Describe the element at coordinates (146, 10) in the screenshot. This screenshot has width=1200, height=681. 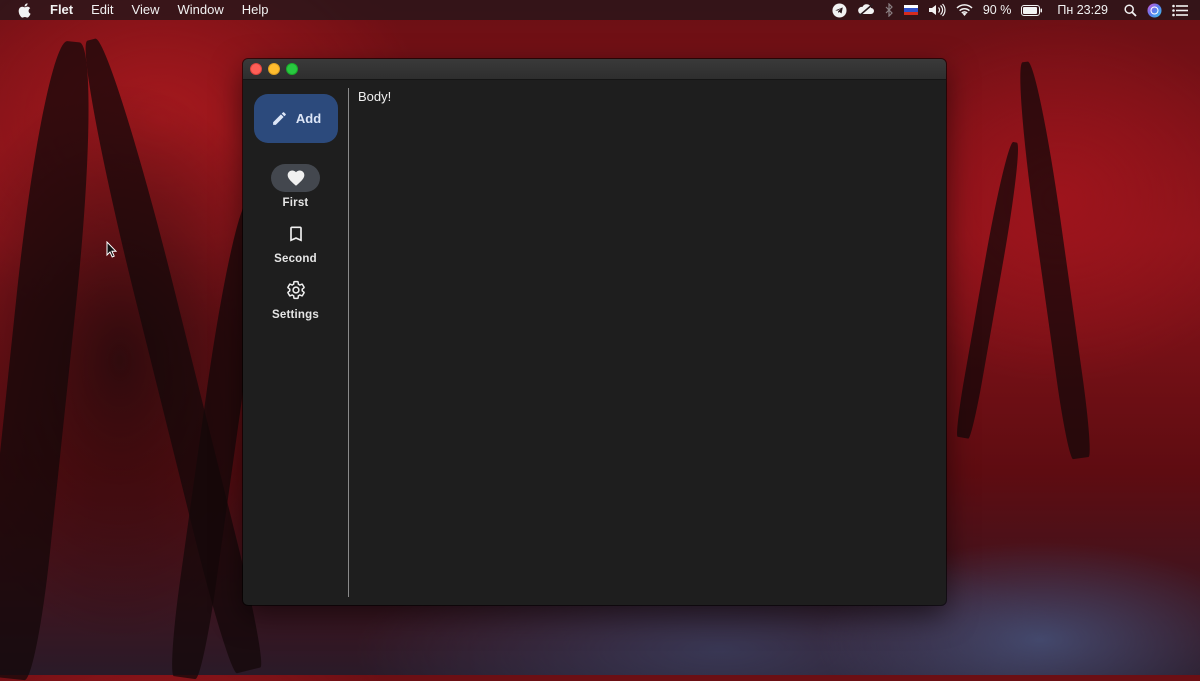
I see `menu-view: View` at that location.